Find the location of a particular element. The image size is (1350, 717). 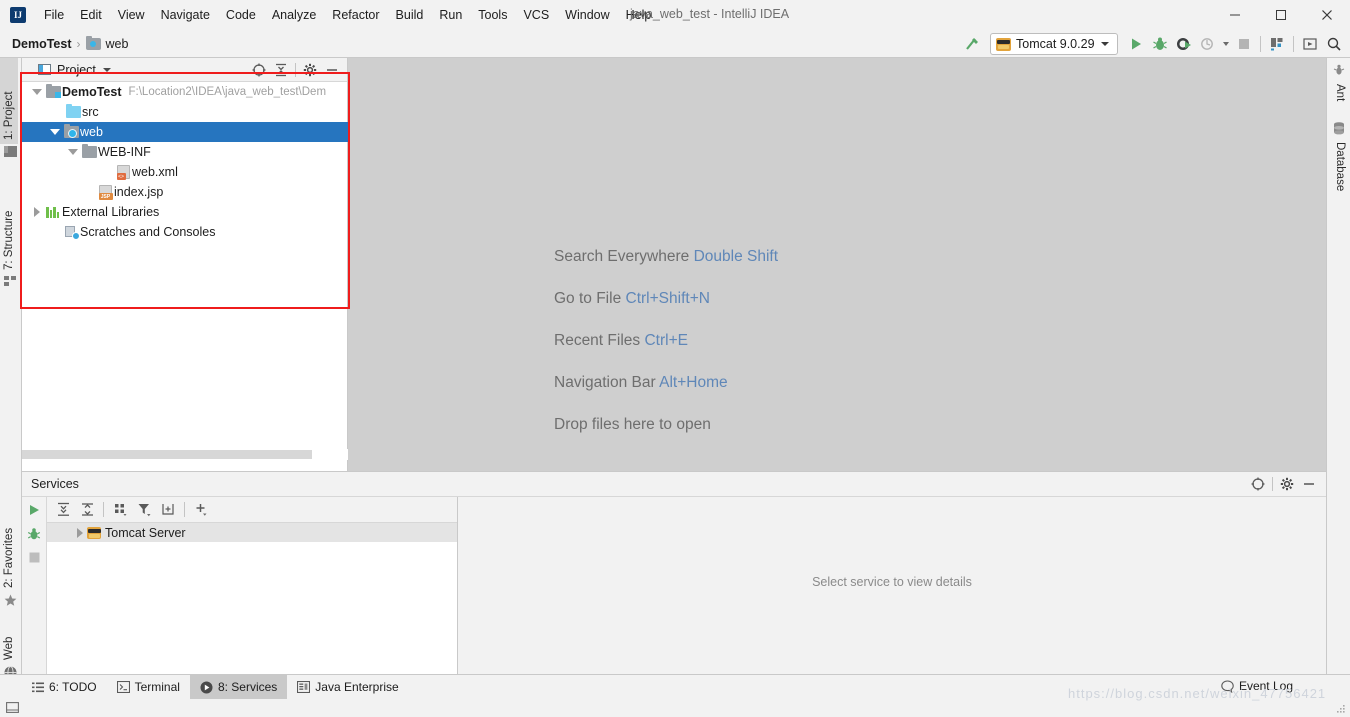

ant-icon is located at coordinates (1339, 70).